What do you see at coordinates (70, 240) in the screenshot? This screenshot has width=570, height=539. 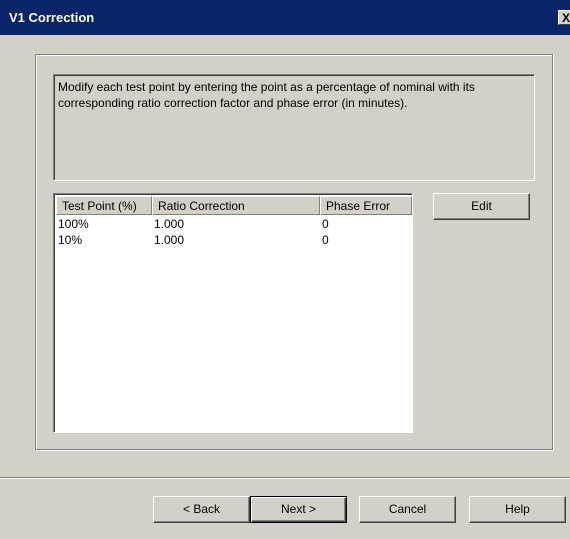 I see `cell-test-point: 10%` at bounding box center [70, 240].